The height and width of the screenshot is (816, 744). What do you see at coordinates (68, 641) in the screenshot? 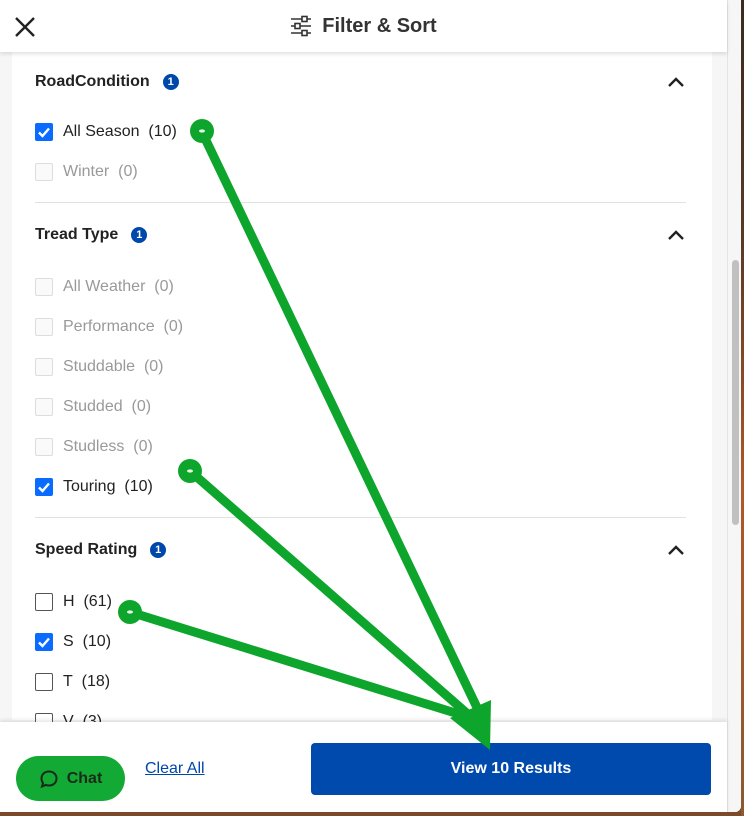
I see `option-label: S` at bounding box center [68, 641].